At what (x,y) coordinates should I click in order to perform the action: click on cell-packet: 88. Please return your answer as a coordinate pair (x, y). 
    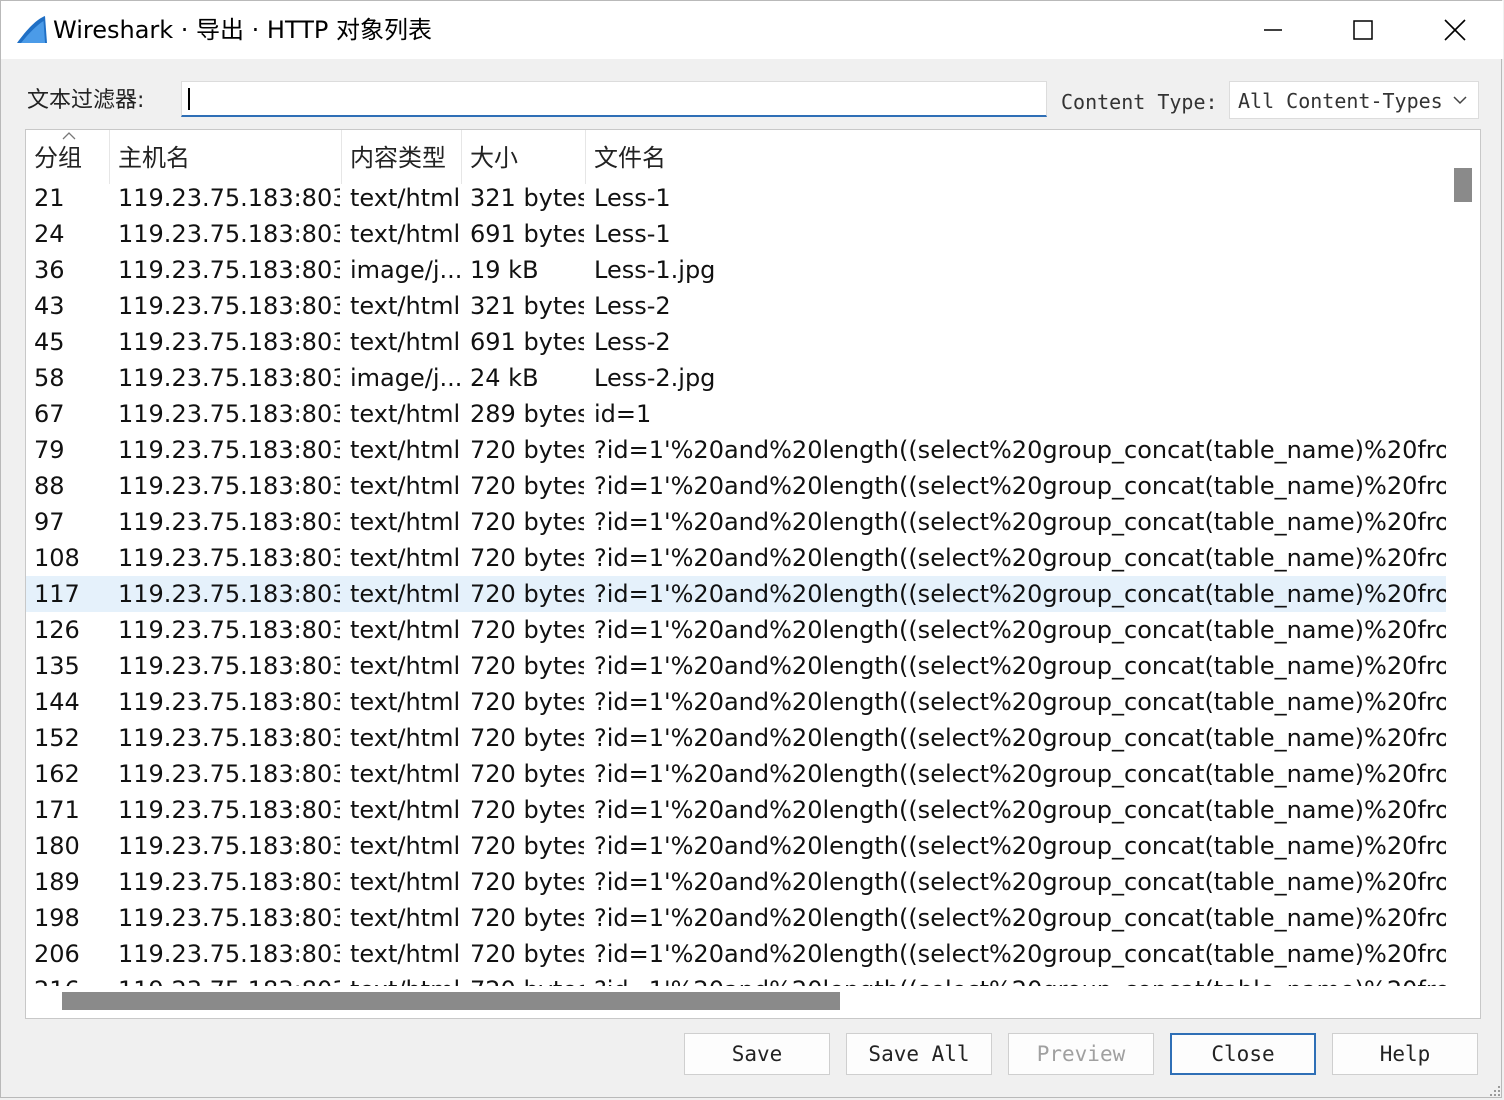
    Looking at the image, I should click on (49, 486).